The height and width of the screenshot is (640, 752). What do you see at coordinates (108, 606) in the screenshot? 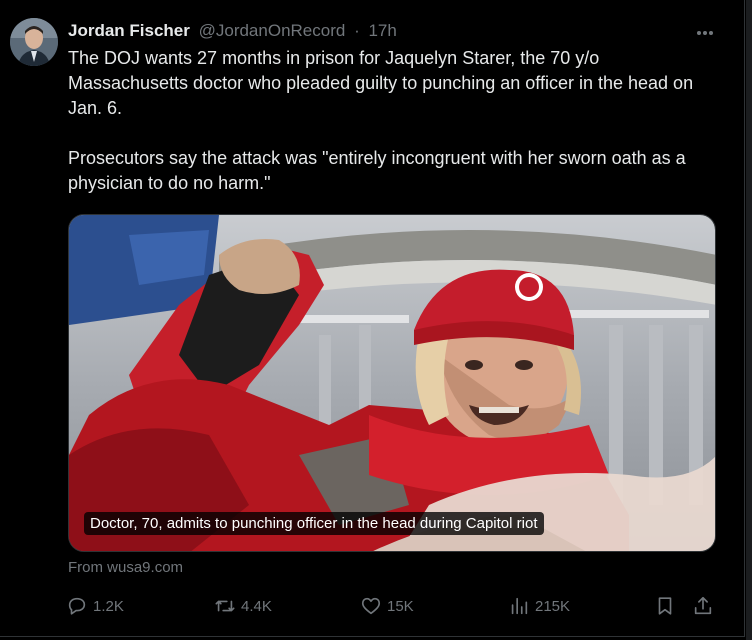
I see `reply-count: 1.2K` at bounding box center [108, 606].